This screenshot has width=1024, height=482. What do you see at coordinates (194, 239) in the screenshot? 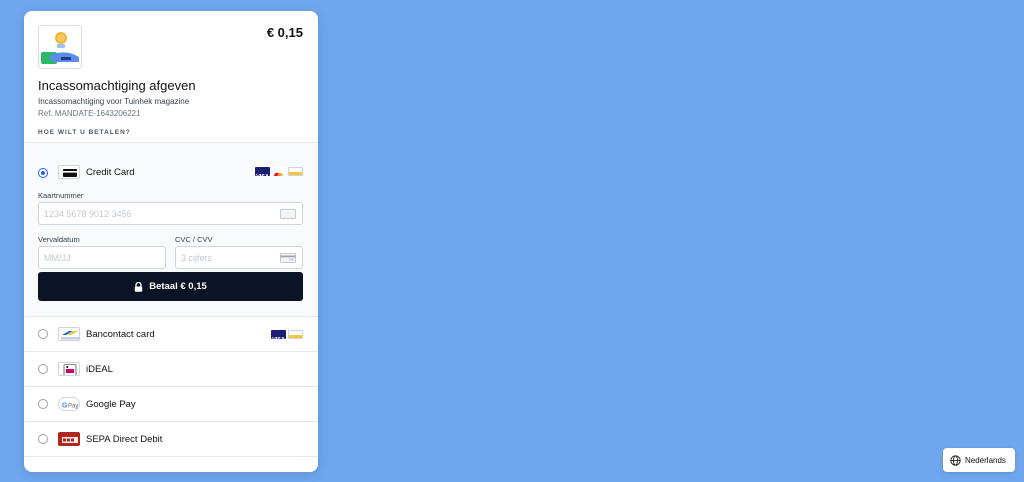
I see `cvc-label: CVC / CVV` at bounding box center [194, 239].